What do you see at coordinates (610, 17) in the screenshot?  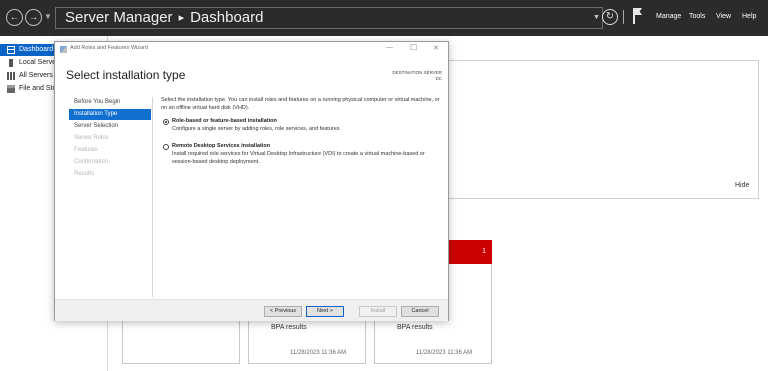 I see `refresh-icon: ↻` at bounding box center [610, 17].